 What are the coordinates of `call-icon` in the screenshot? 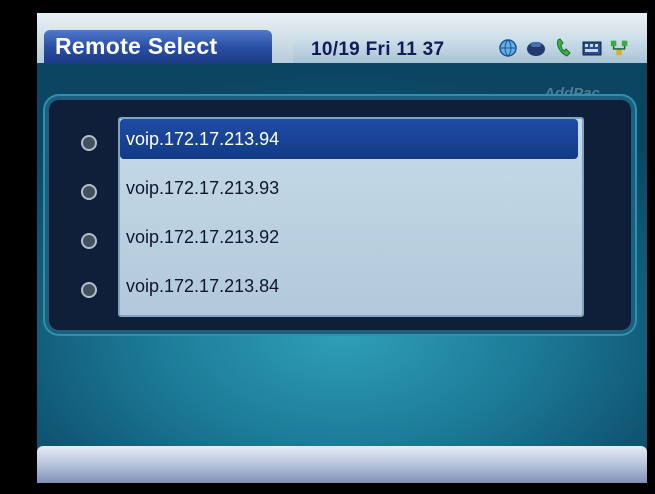 It's located at (564, 48).